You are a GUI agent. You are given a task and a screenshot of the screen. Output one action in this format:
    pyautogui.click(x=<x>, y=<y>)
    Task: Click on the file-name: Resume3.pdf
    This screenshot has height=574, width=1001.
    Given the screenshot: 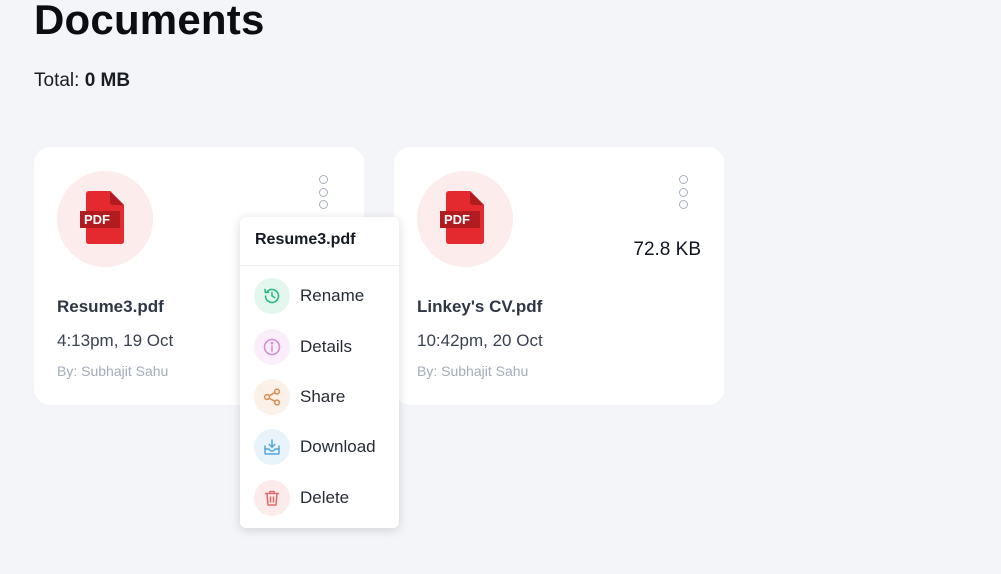 What is the action you would take?
    pyautogui.click(x=110, y=307)
    